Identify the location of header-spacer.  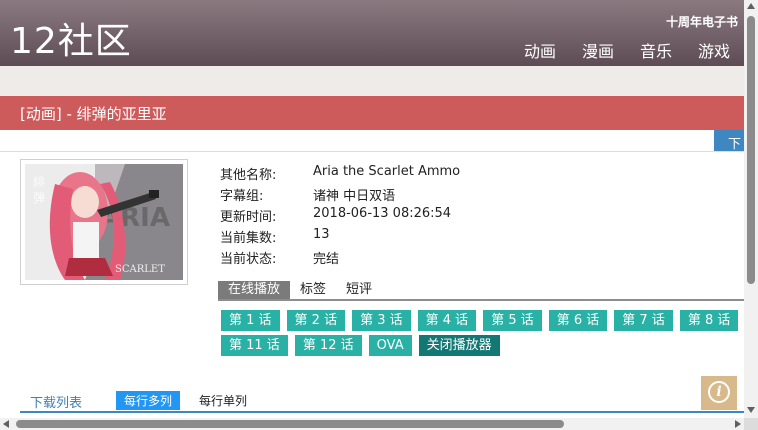
(372, 81).